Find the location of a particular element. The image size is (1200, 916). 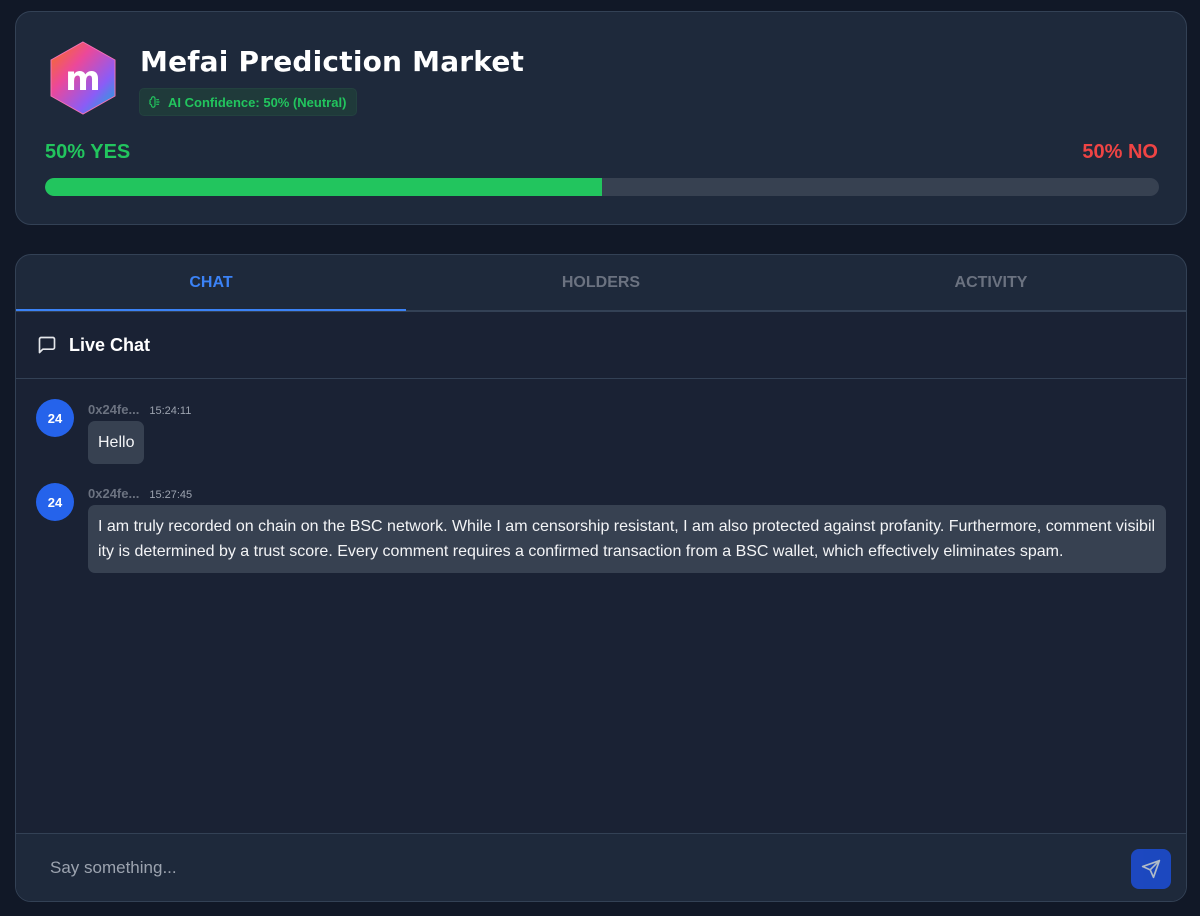

tab-bar: CHAT HOLDERS ACTIVITY is located at coordinates (601, 283).